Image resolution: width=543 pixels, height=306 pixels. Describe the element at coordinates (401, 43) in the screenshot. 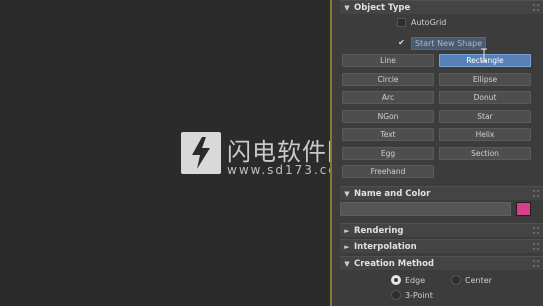

I see `start-new-shape-checkbox: ✔` at that location.